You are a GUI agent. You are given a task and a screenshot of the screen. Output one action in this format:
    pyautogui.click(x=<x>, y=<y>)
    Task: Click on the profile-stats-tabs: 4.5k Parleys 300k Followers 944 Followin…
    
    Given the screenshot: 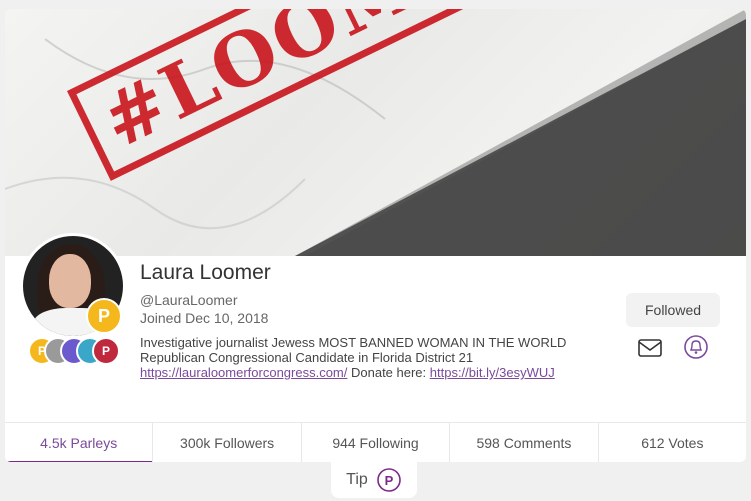 What is the action you would take?
    pyautogui.click(x=375, y=442)
    